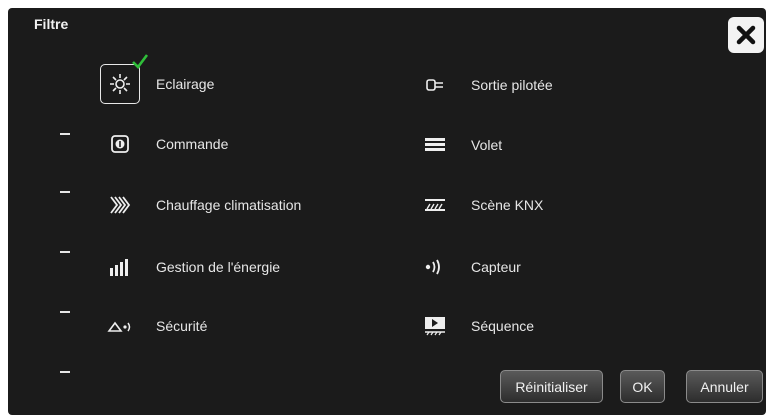 The image size is (768, 416). Describe the element at coordinates (724, 386) in the screenshot. I see `cancel-button: Annuler` at that location.